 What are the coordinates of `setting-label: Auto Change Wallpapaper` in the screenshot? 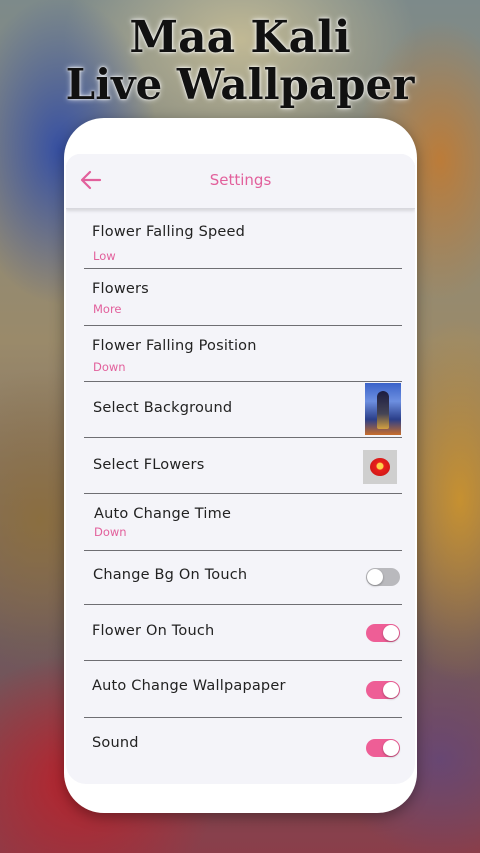 It's located at (189, 686).